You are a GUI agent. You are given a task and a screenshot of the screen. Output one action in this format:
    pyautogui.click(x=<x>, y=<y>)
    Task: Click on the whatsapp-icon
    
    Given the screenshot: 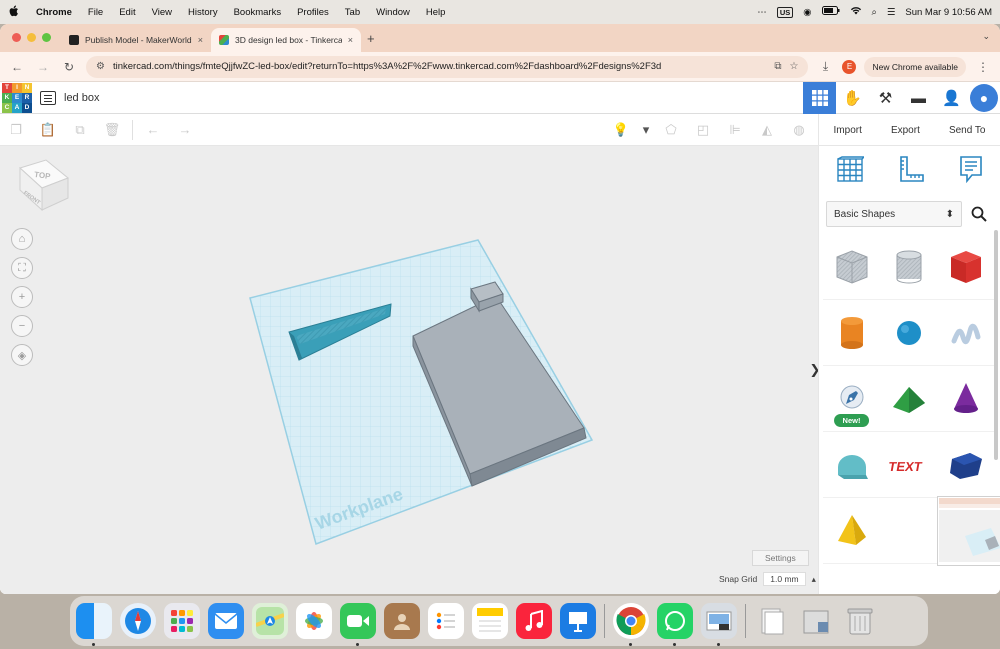 What is the action you would take?
    pyautogui.click(x=675, y=624)
    